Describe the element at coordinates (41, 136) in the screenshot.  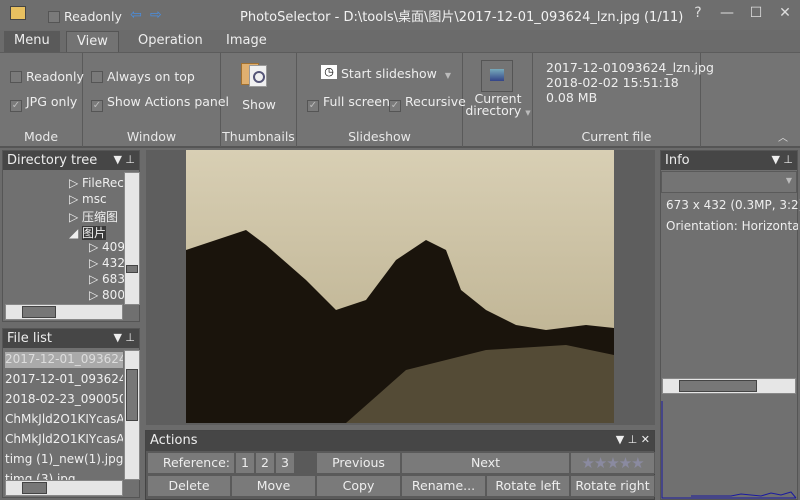
I see `mode-group-label: Mode` at that location.